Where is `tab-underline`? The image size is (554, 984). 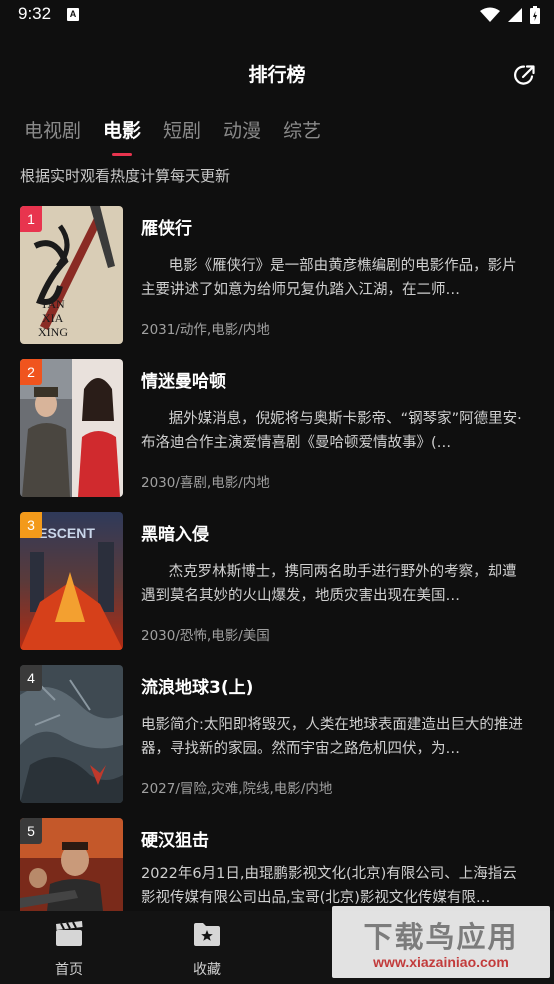
tab-underline is located at coordinates (122, 154).